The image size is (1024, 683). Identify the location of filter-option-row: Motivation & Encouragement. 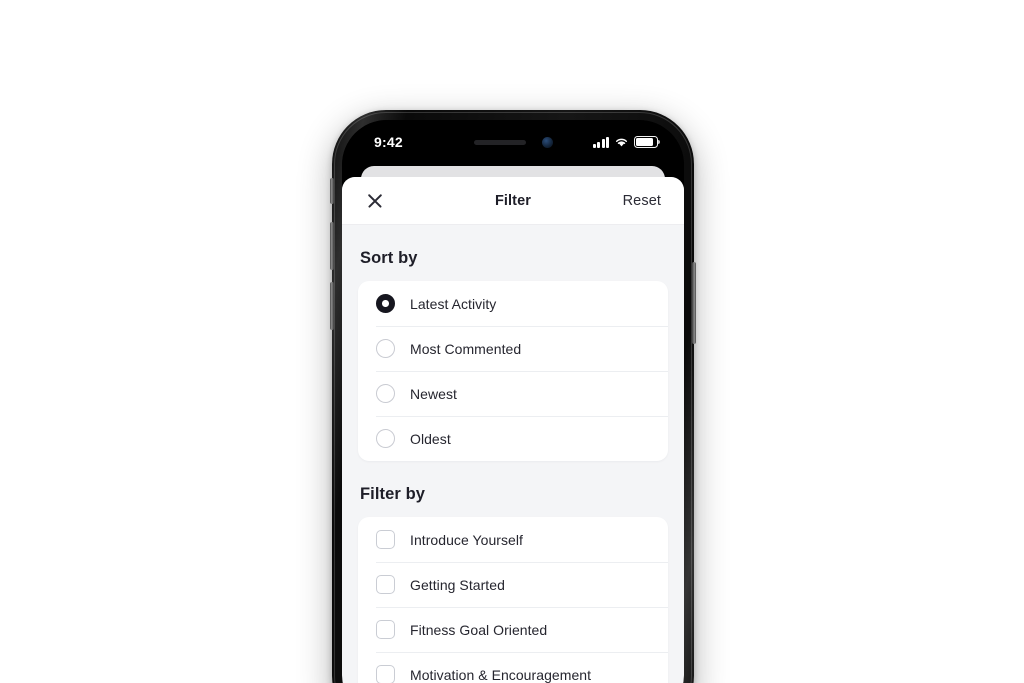
(513, 667).